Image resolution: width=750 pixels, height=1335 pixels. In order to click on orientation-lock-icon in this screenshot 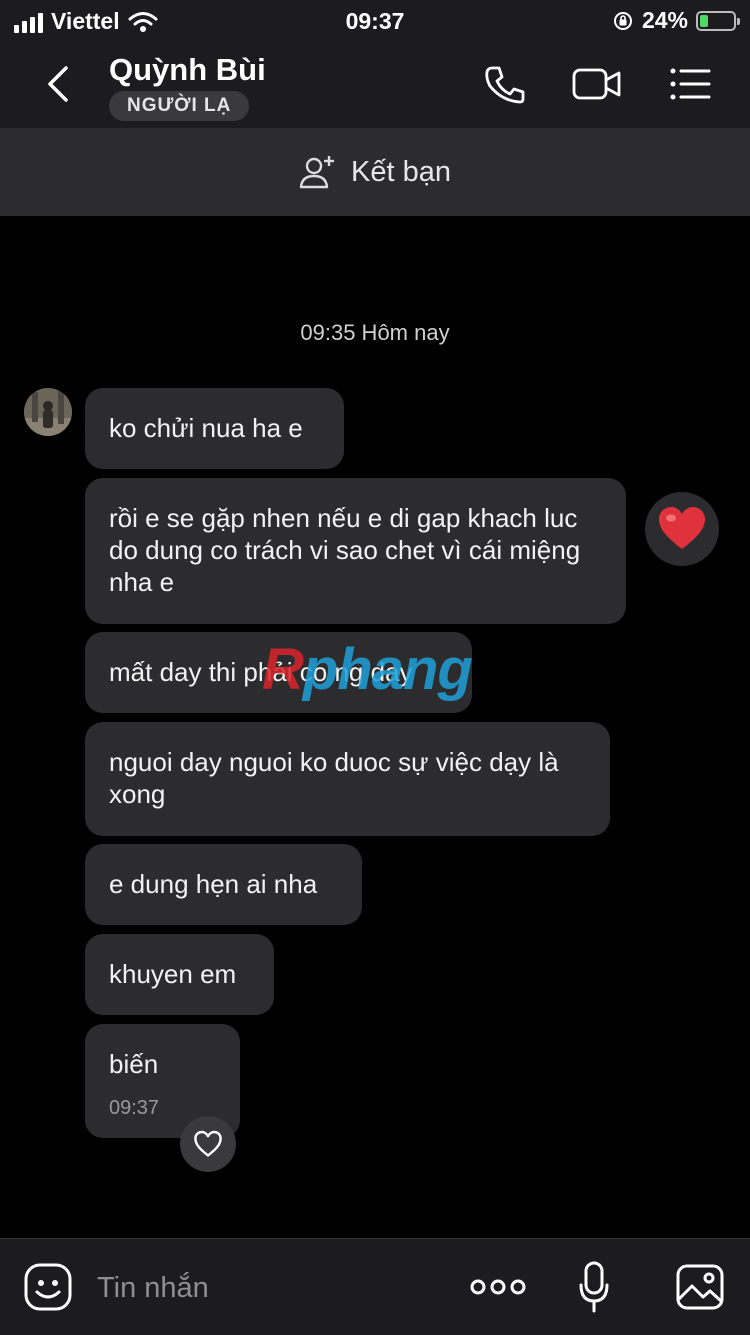, I will do `click(622, 20)`.